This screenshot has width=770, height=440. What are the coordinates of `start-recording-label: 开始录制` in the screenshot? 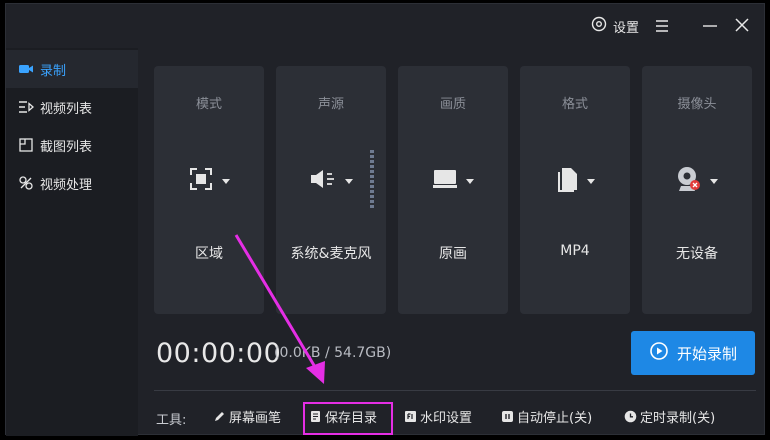 It's located at (706, 353).